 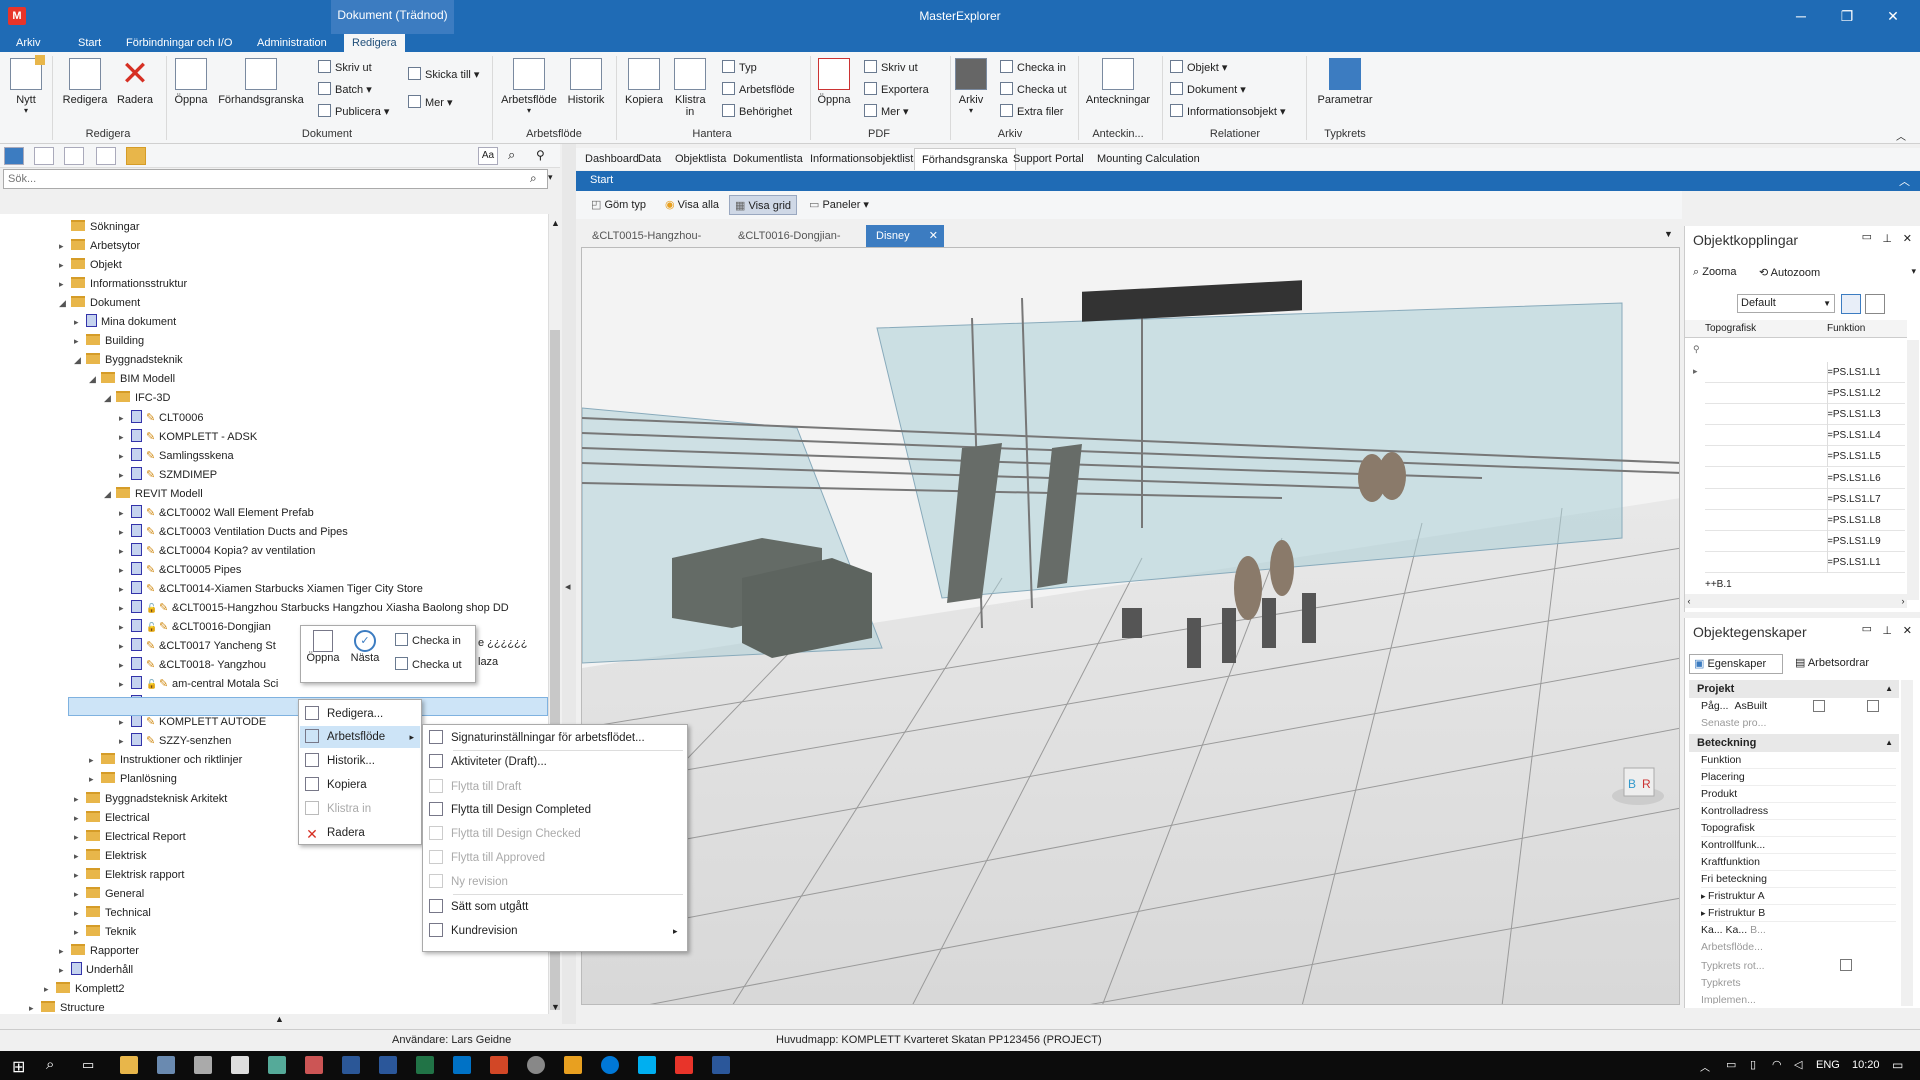 What do you see at coordinates (161, 418) in the screenshot?
I see `tree-node: ▸ ✎ CLT0006` at bounding box center [161, 418].